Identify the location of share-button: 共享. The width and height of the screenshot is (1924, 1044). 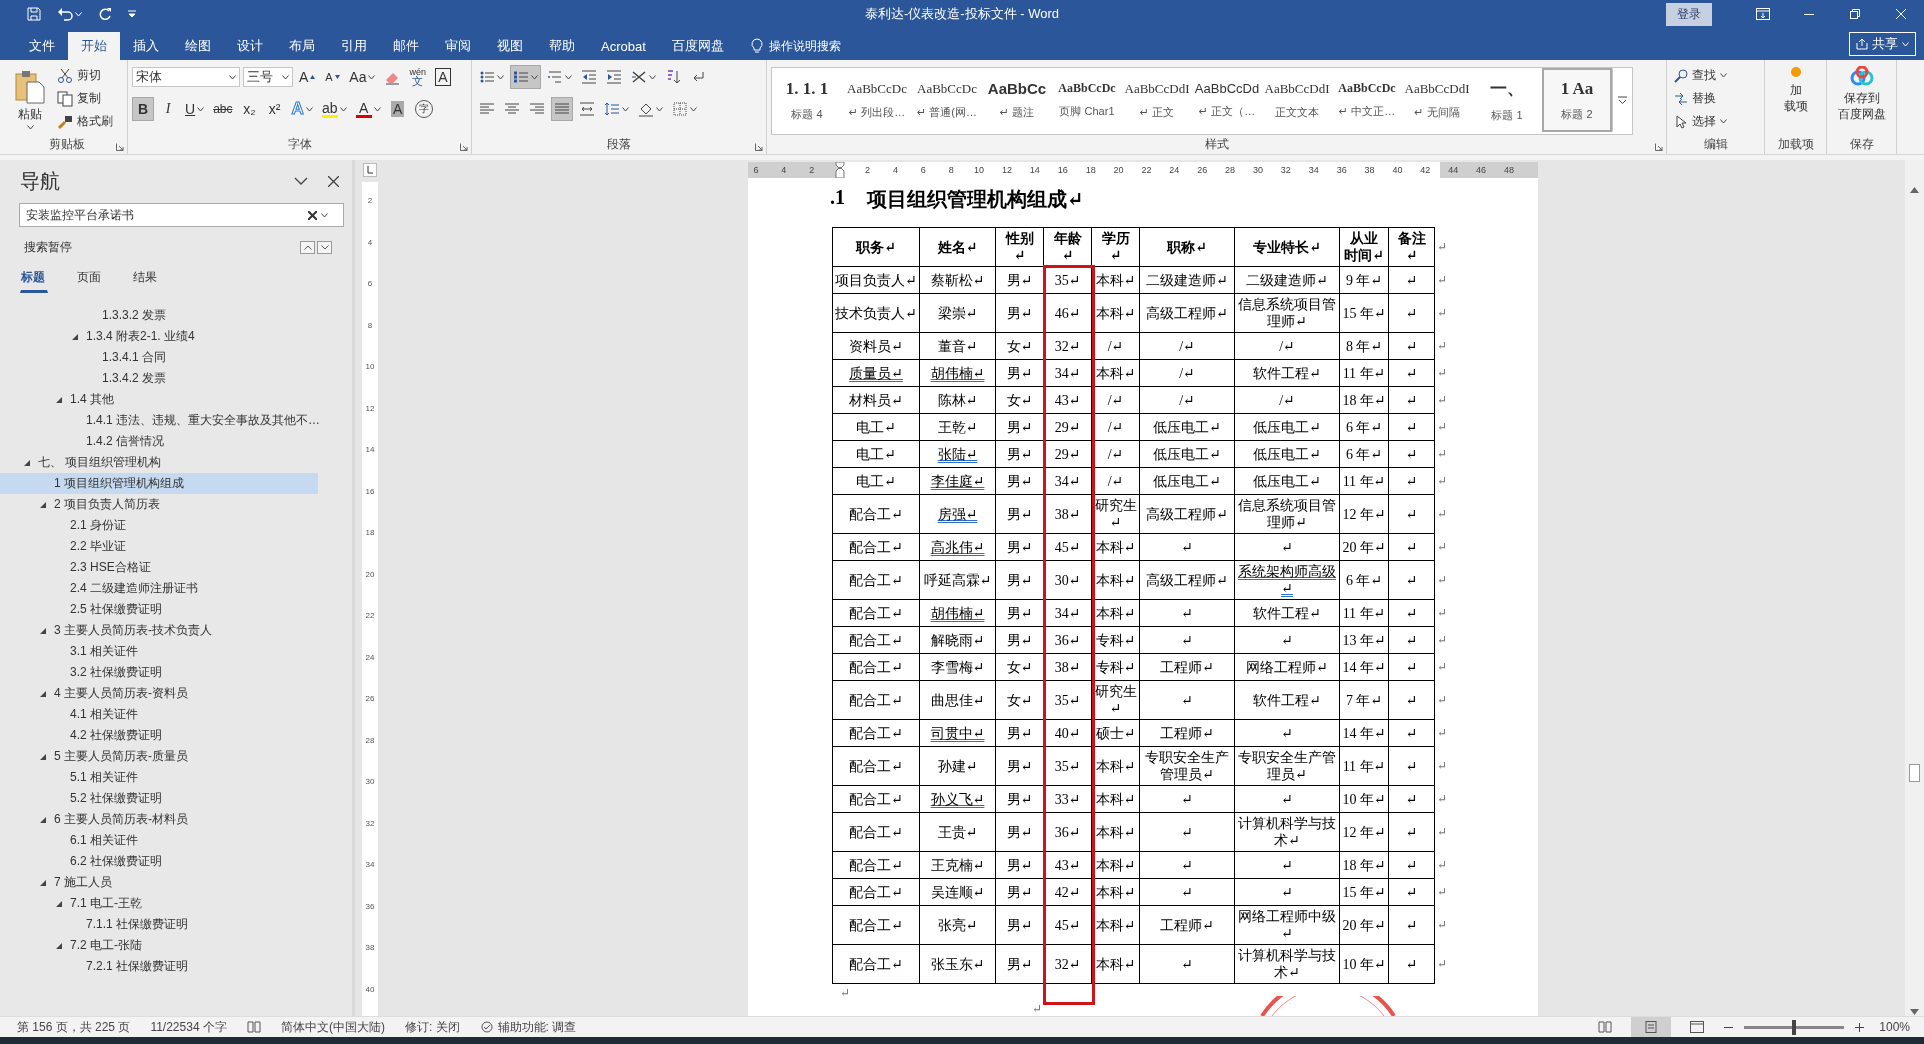
(1882, 44).